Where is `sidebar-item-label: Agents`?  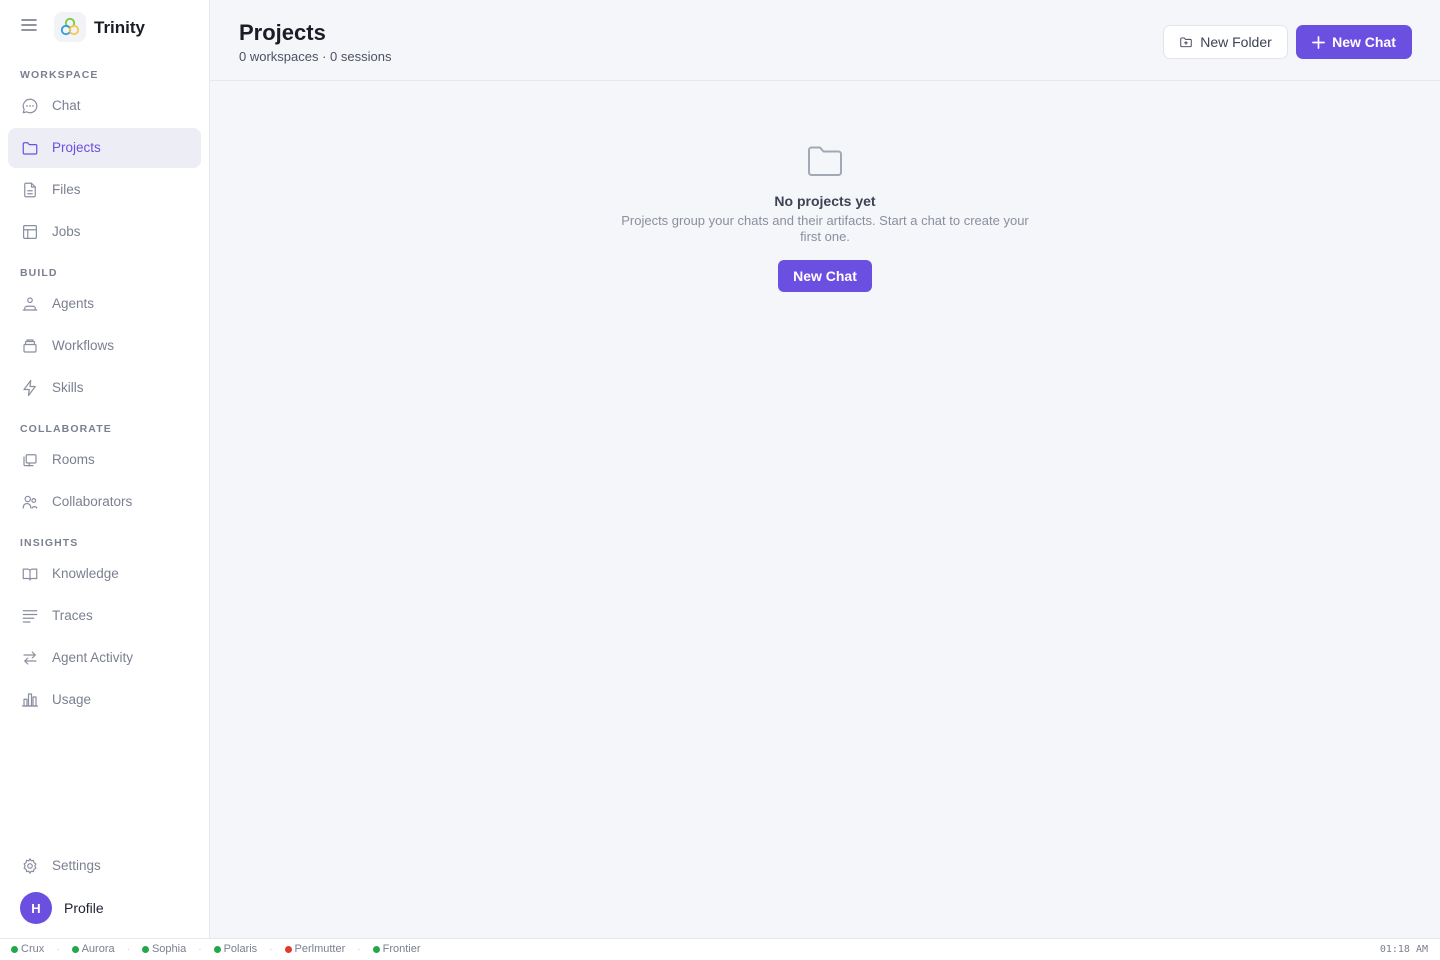 sidebar-item-label: Agents is located at coordinates (73, 303).